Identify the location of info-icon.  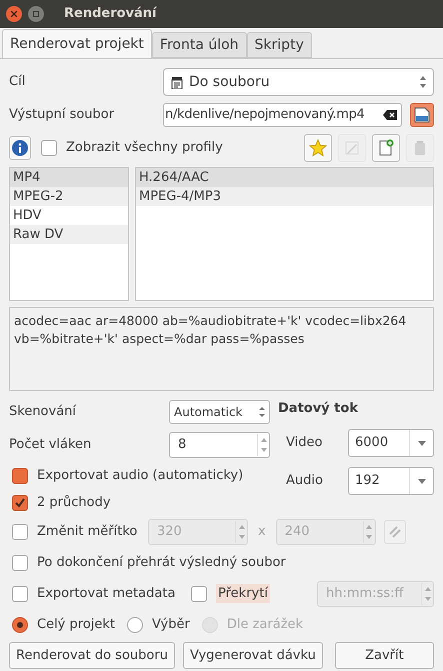
(20, 148).